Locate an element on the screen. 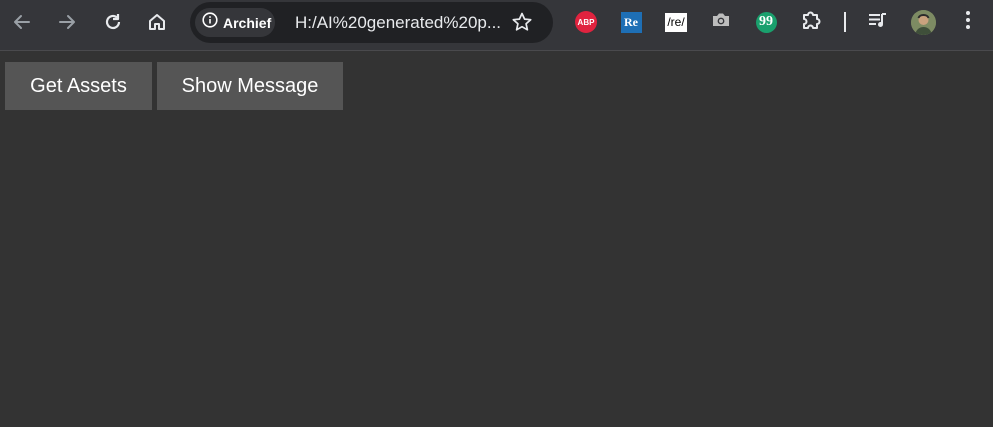 This screenshot has height=427, width=993. camera-icon is located at coordinates (721, 22).